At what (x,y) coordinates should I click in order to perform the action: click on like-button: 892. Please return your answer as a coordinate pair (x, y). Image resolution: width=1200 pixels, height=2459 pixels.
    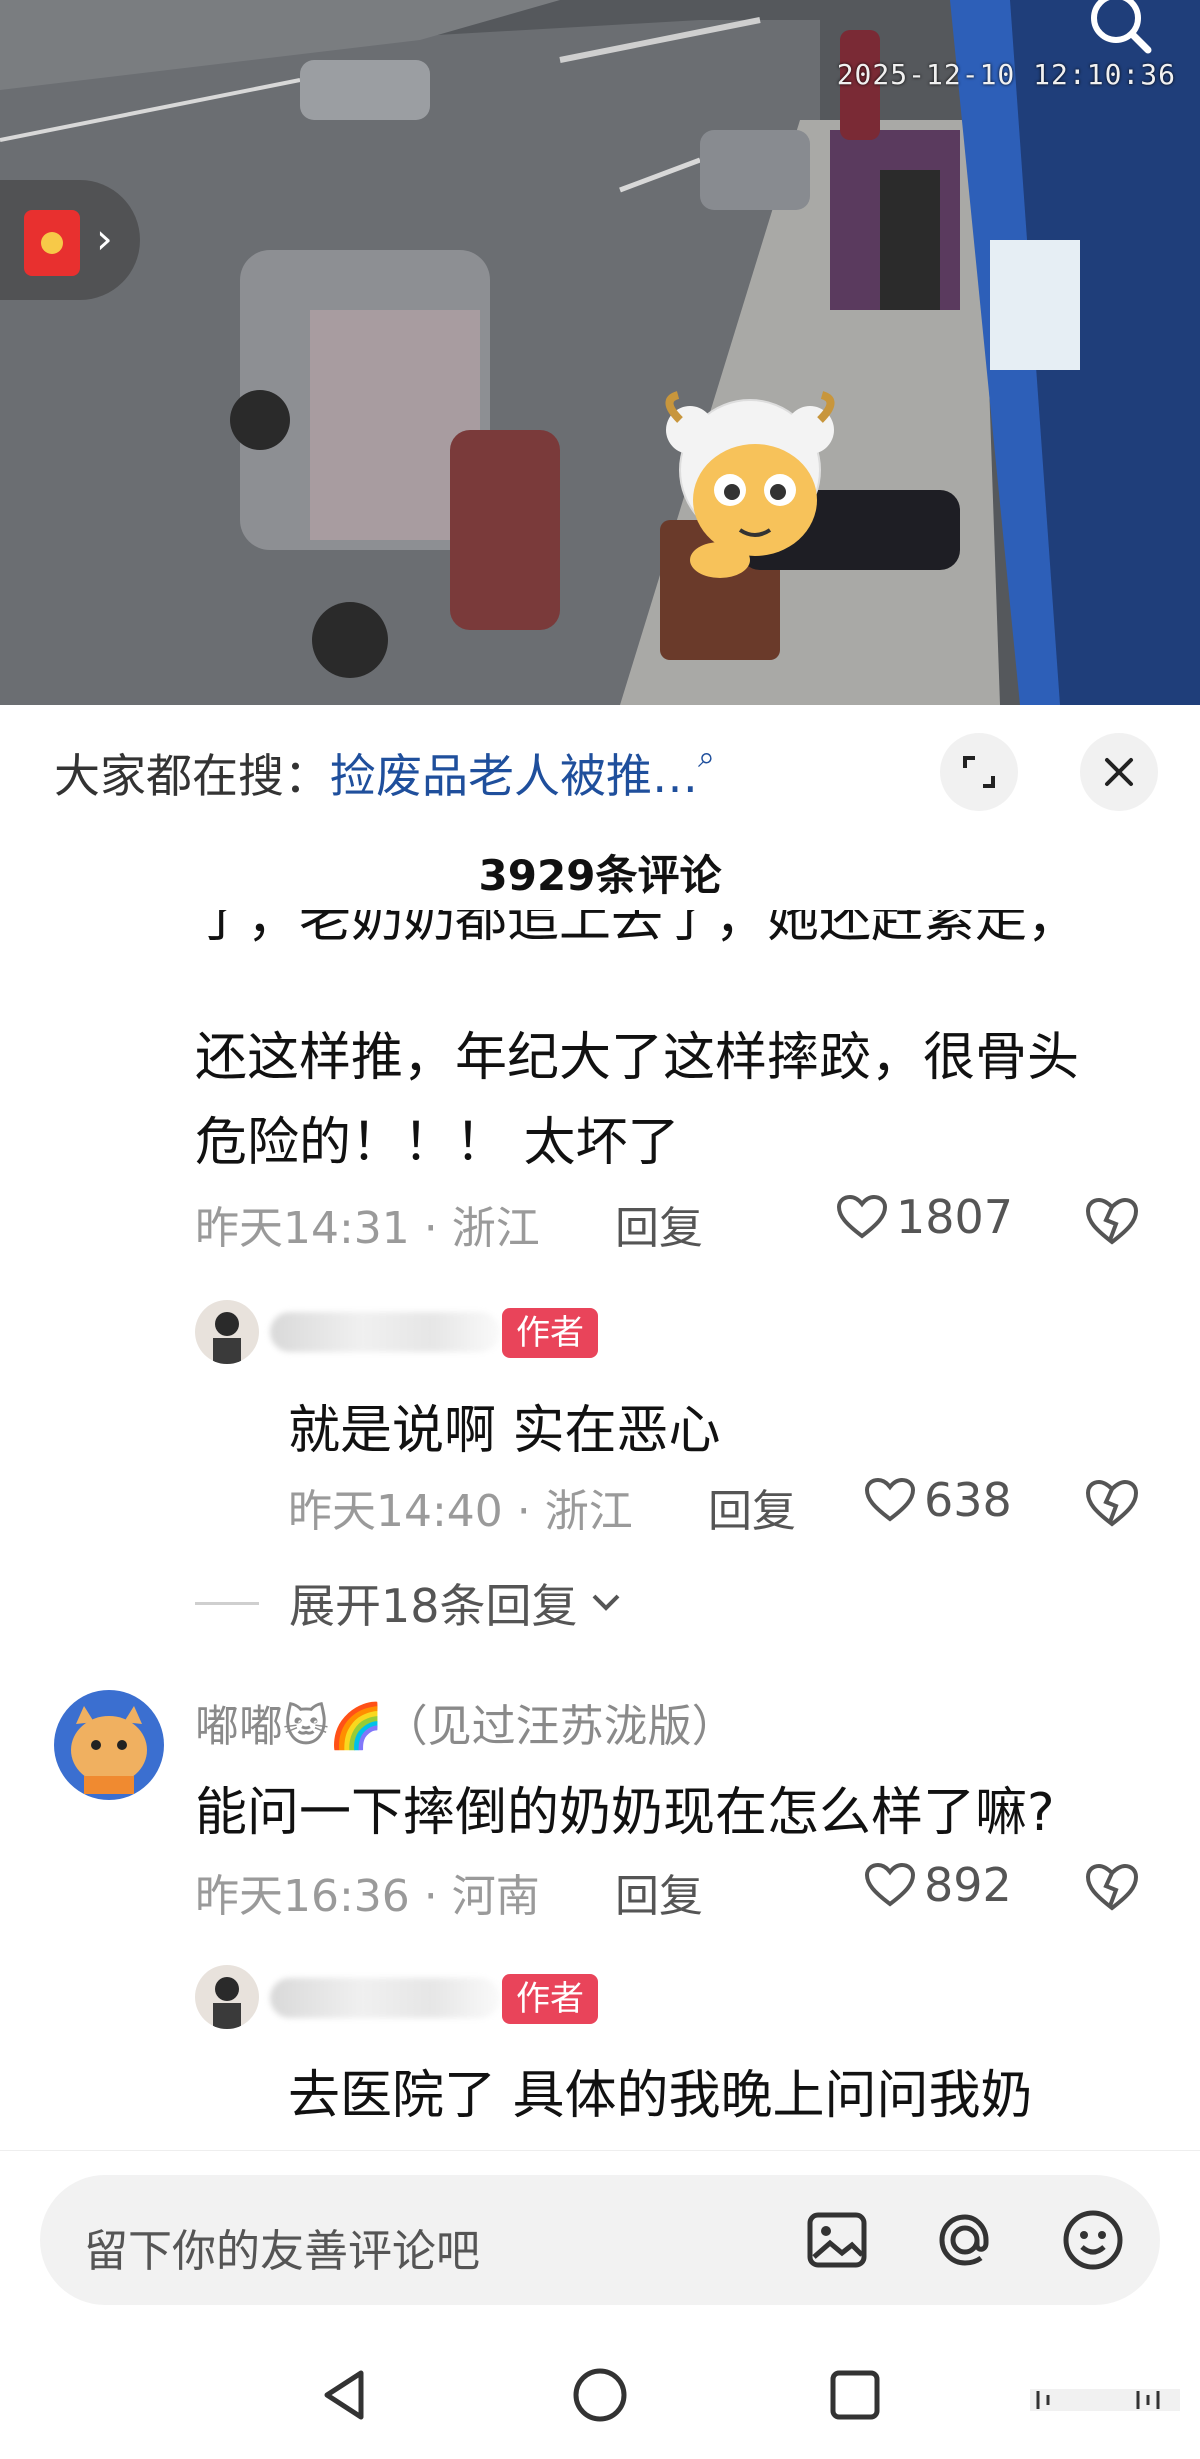
    Looking at the image, I should click on (938, 1885).